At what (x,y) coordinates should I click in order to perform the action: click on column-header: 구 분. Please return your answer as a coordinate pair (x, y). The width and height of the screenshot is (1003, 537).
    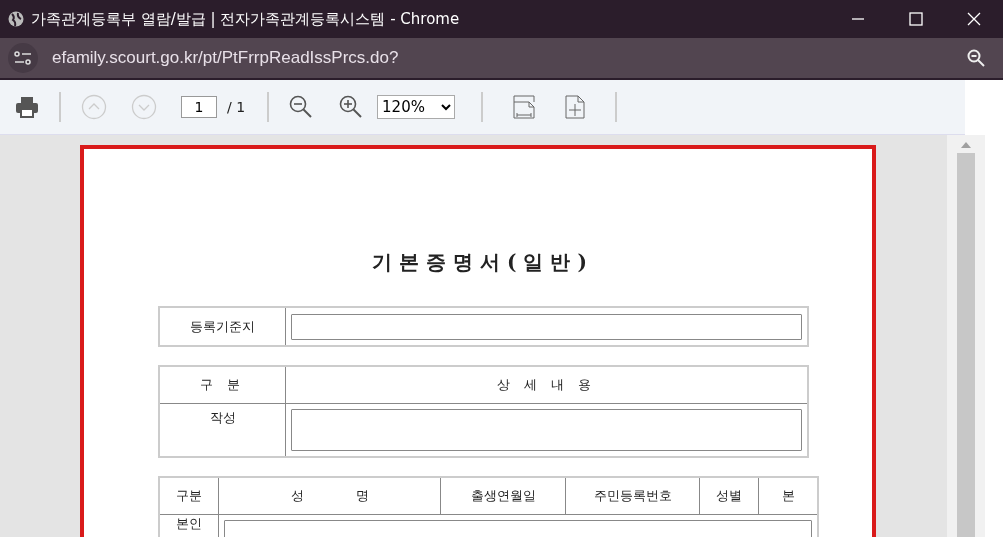
    Looking at the image, I should click on (222, 385).